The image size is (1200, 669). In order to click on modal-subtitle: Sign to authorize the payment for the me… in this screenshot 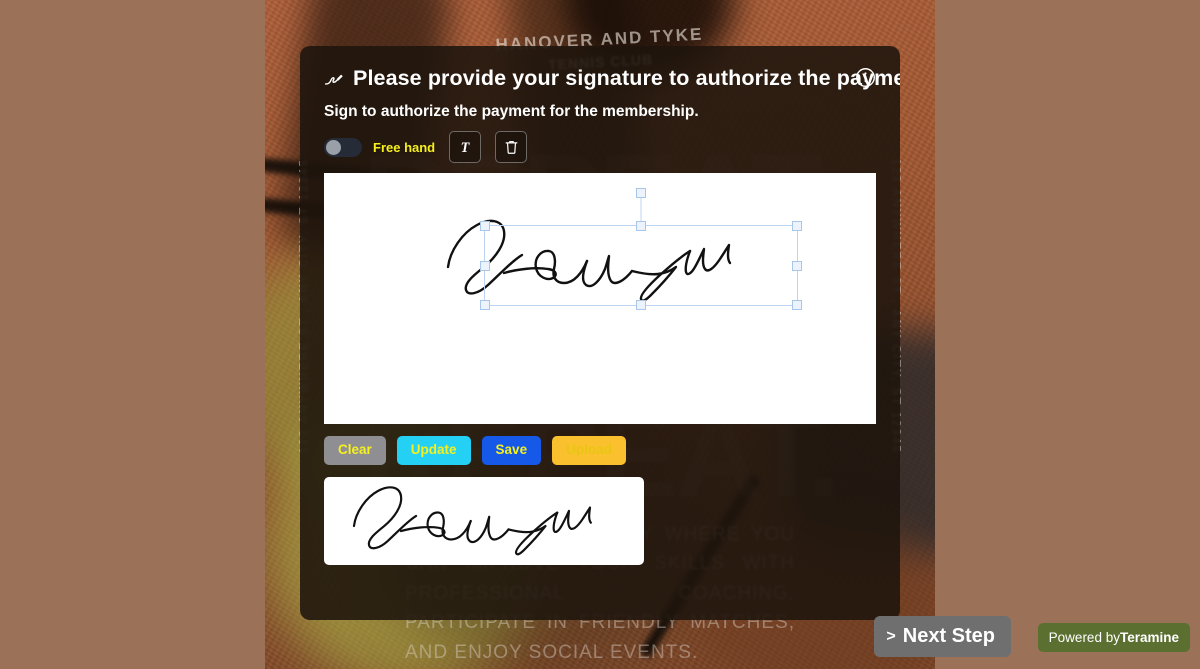, I will do `click(511, 111)`.